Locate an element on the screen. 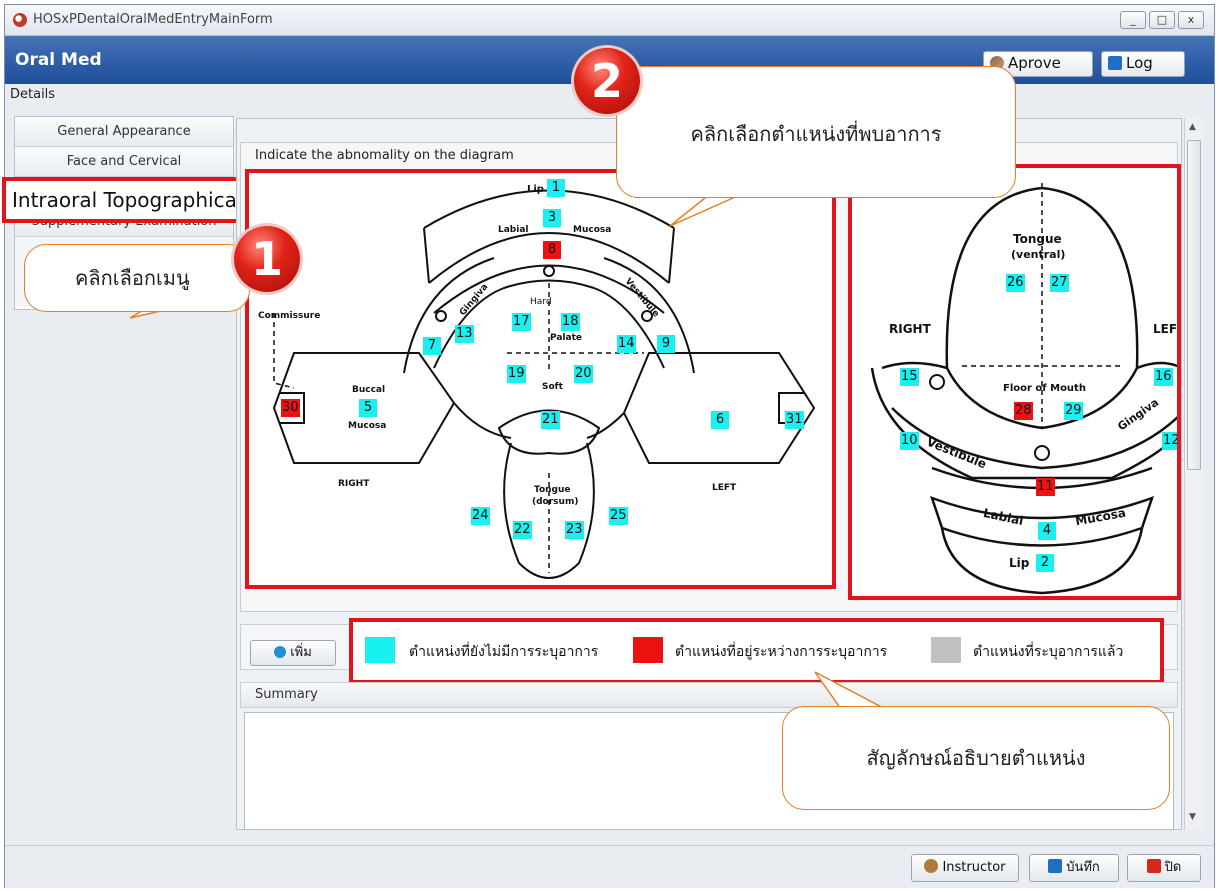 Image resolution: width=1219 pixels, height=892 pixels. step1-badge: 1 is located at coordinates (267, 259).